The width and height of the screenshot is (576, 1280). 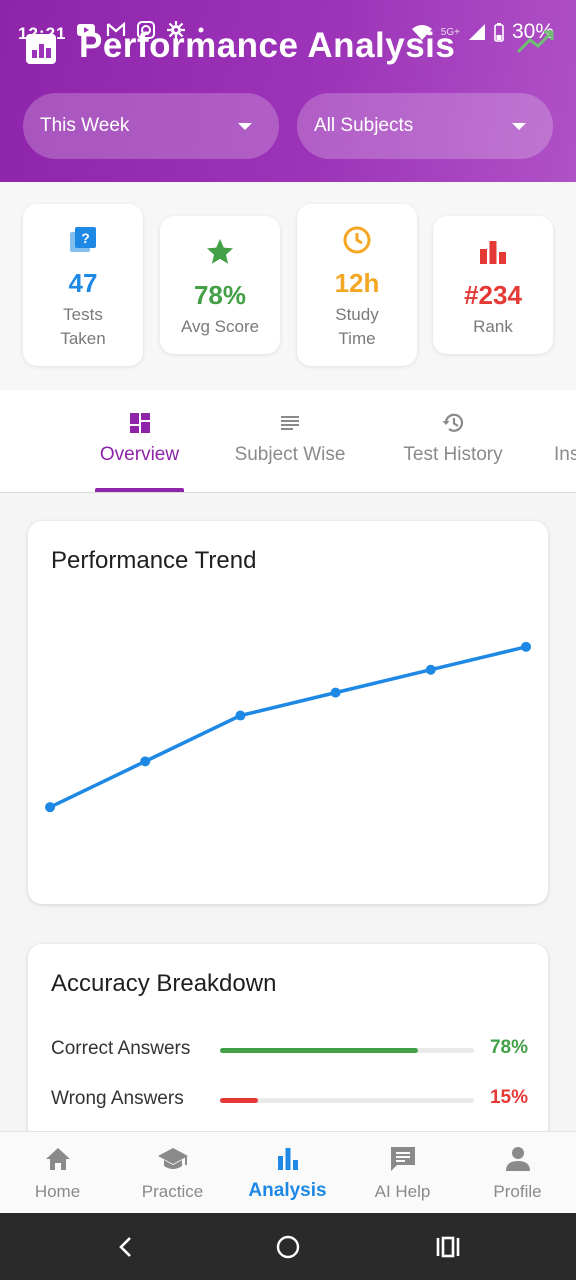 I want to click on chat-icon, so click(x=402, y=1159).